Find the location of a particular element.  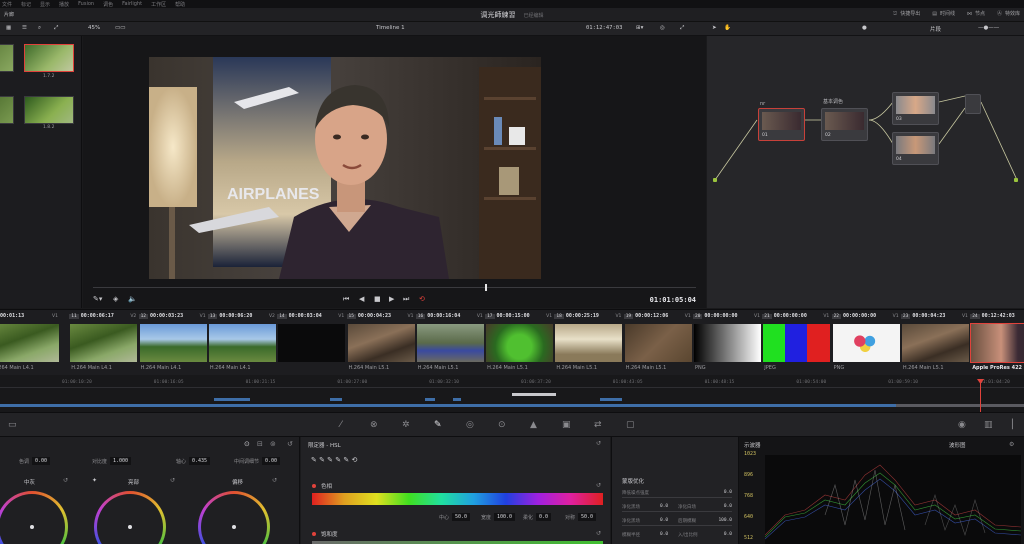

timeline-clip-selected is located at coordinates (534, 394).